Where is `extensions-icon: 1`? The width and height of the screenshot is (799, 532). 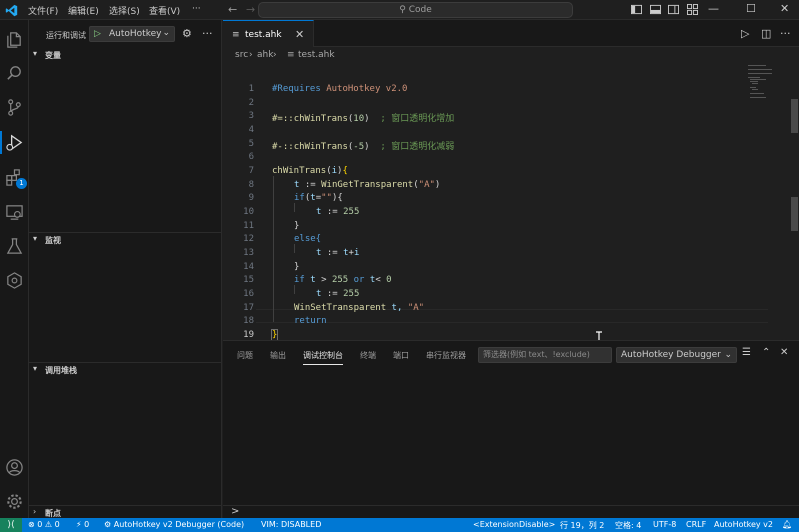 extensions-icon: 1 is located at coordinates (16, 178).